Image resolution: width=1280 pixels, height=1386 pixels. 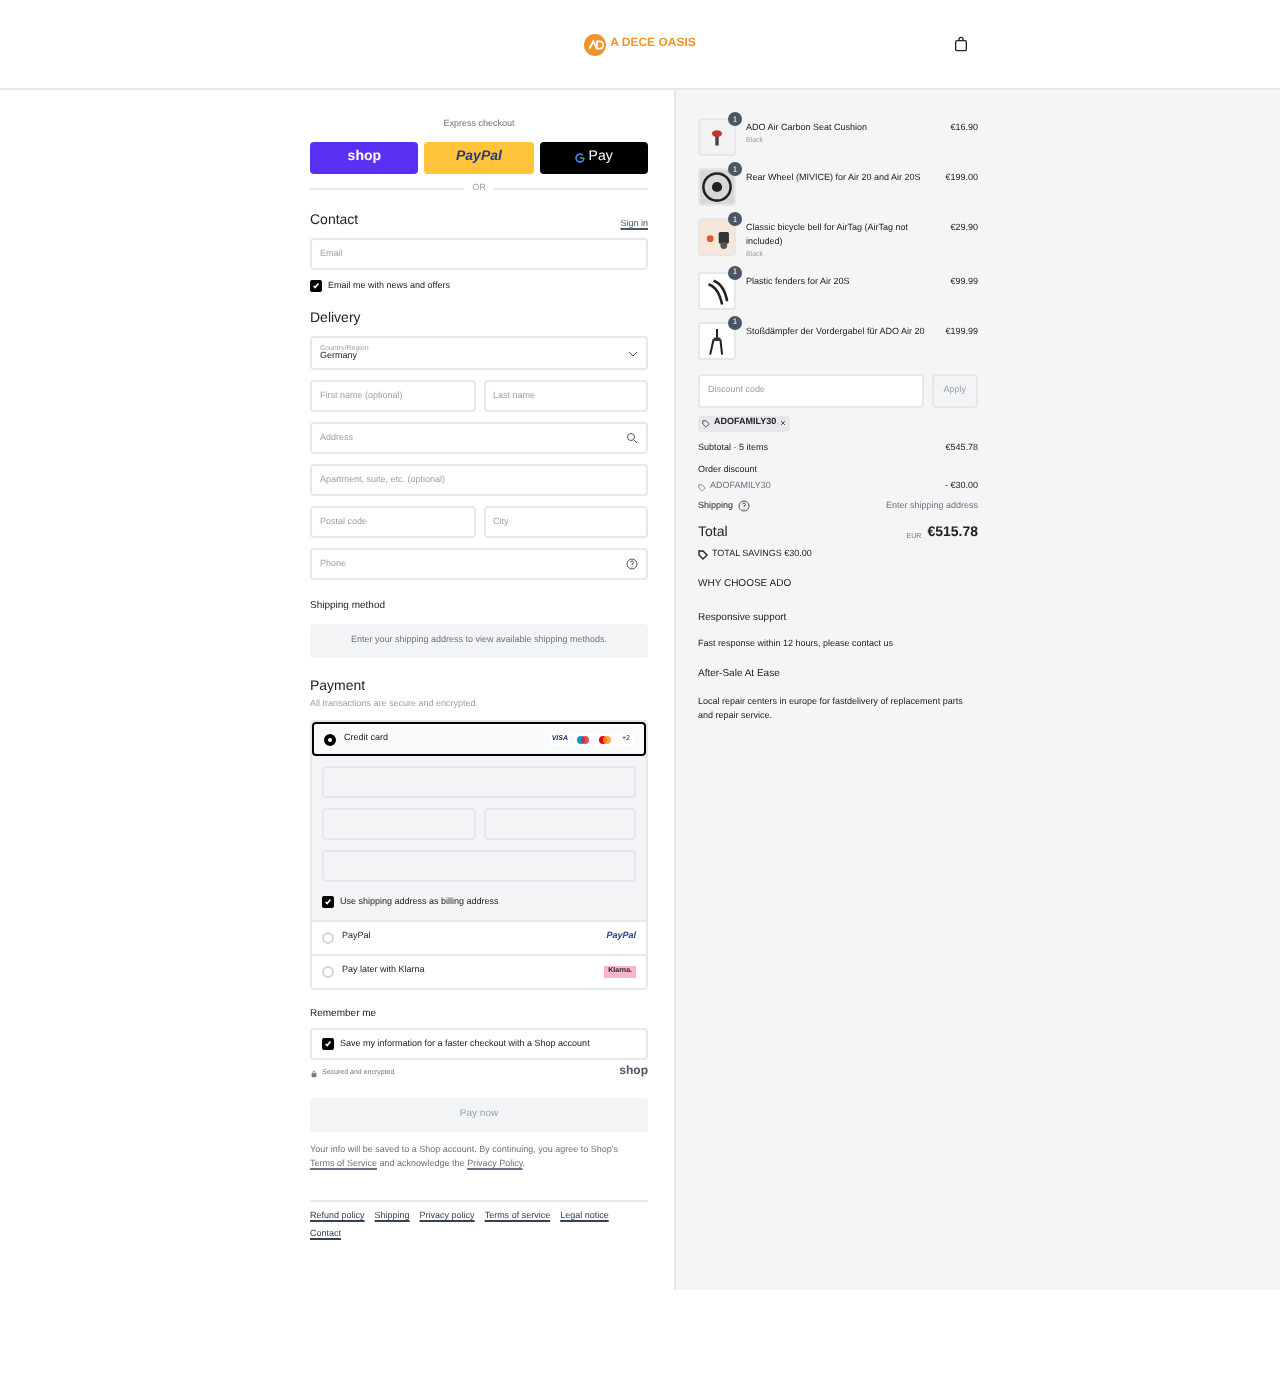 I want to click on g-logo-icon, so click(x=580, y=157).